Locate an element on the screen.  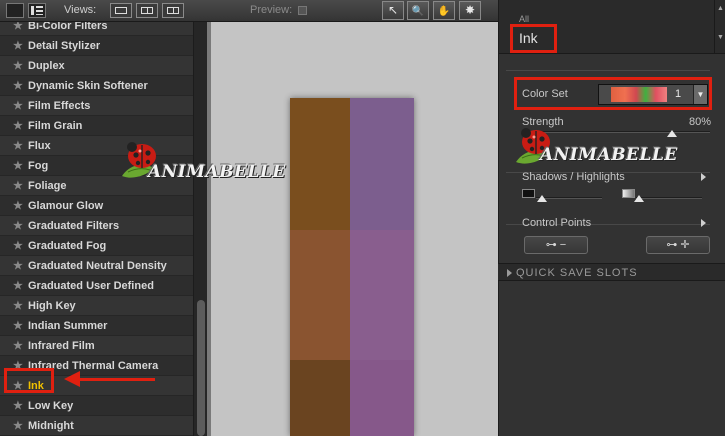
filter-item: ★ Graduated User Defined is located at coordinates (96, 286).